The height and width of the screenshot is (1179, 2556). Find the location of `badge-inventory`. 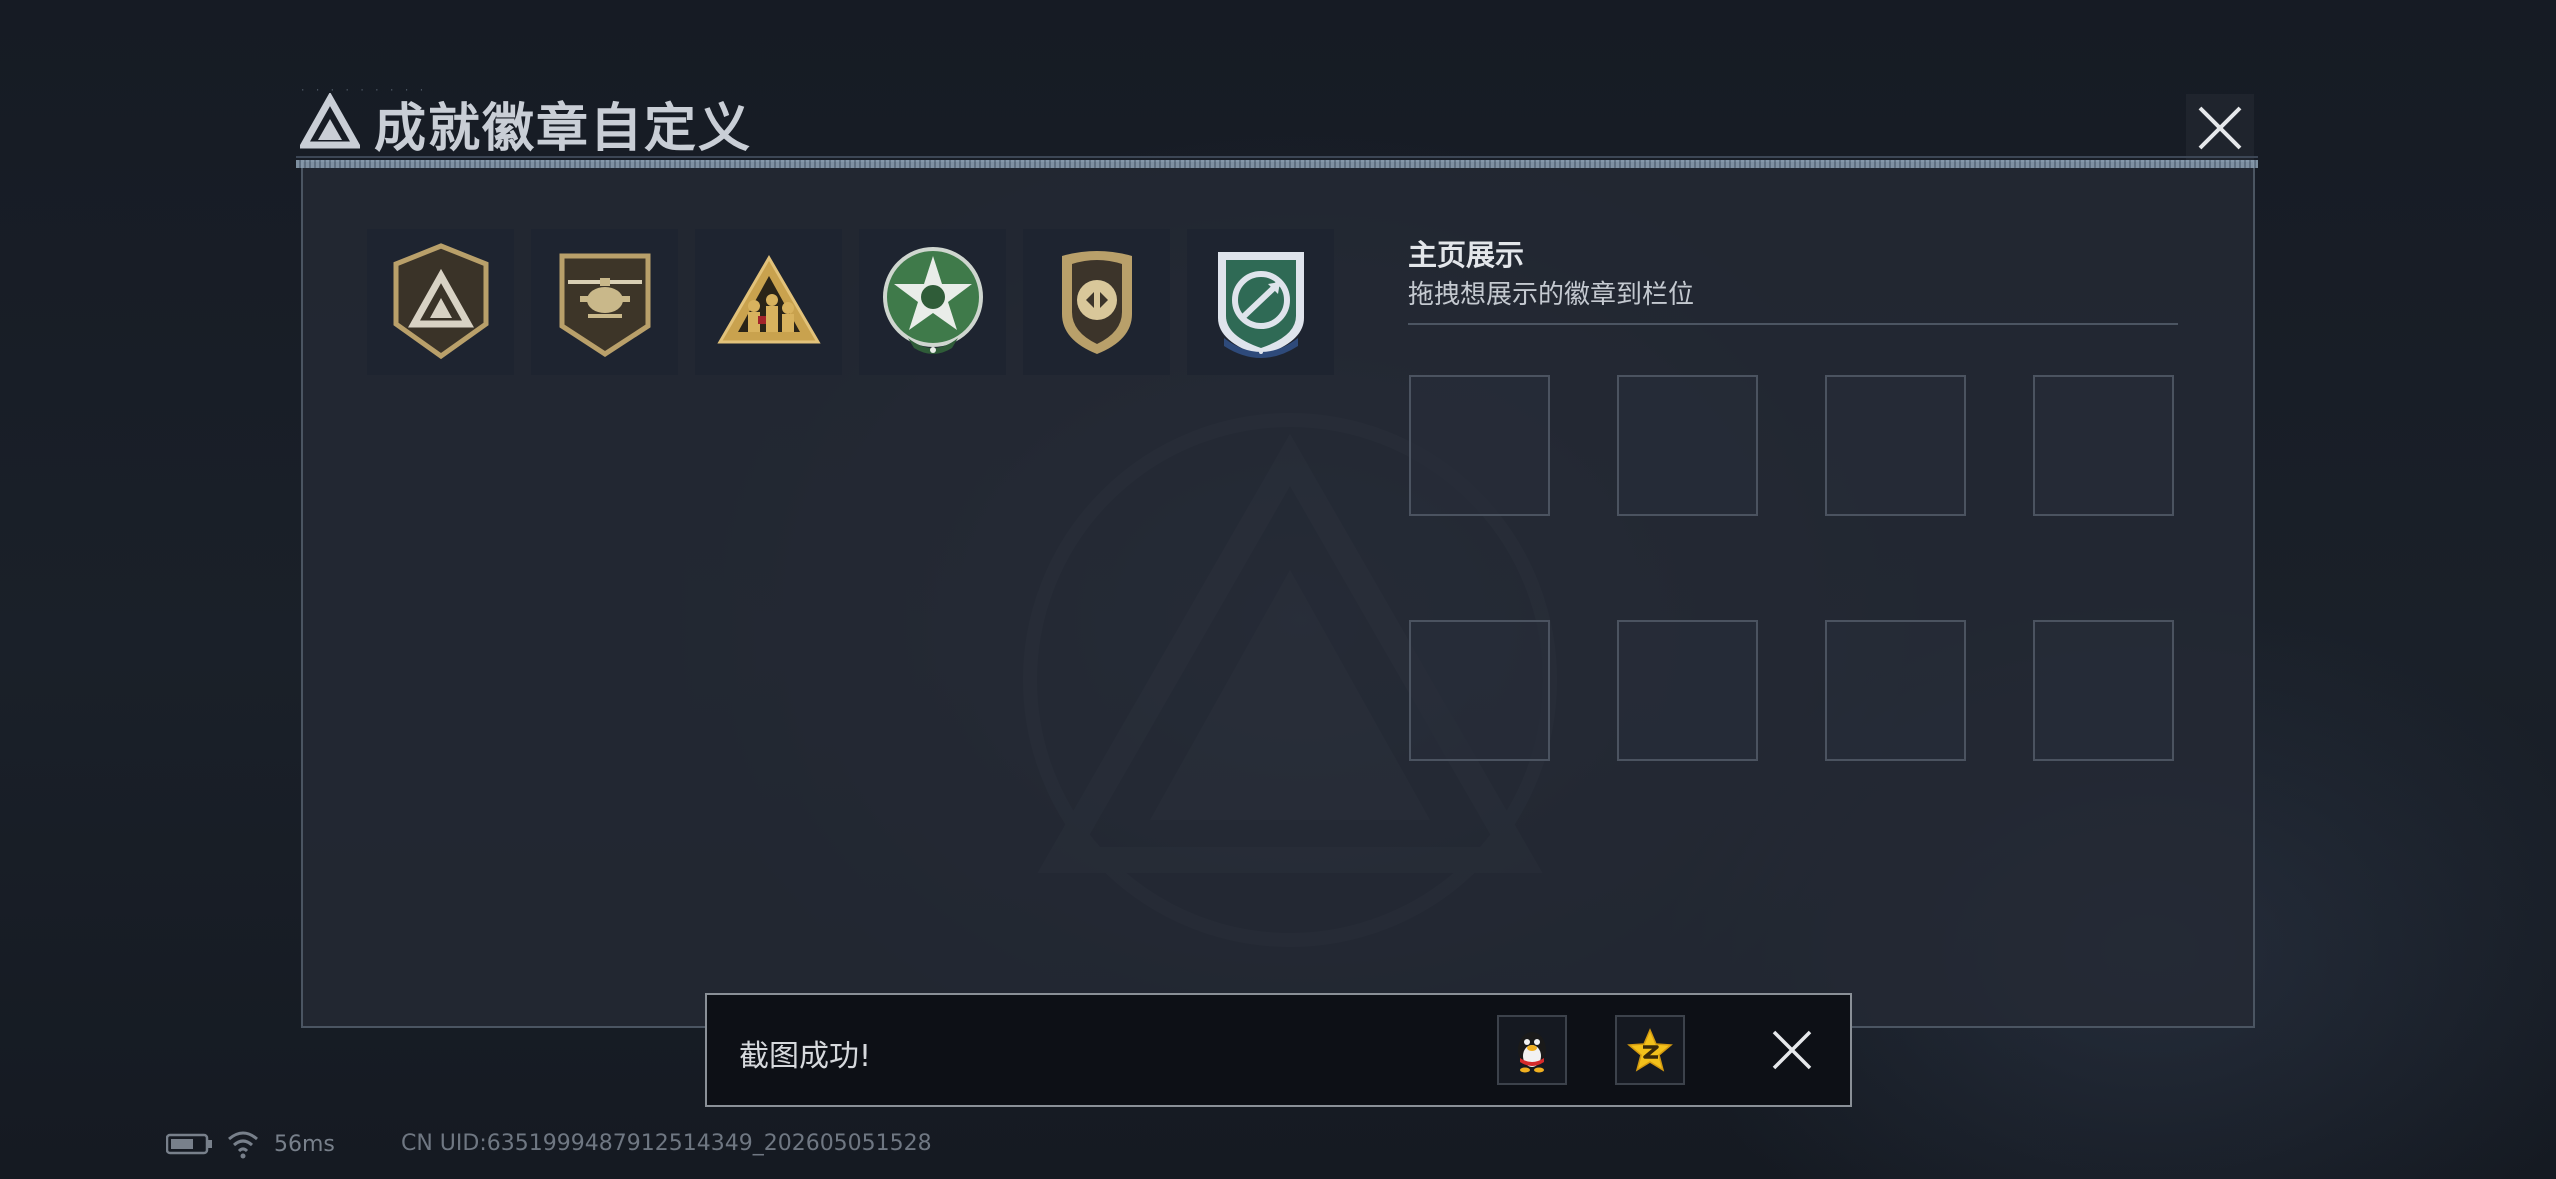

badge-inventory is located at coordinates (859, 302).